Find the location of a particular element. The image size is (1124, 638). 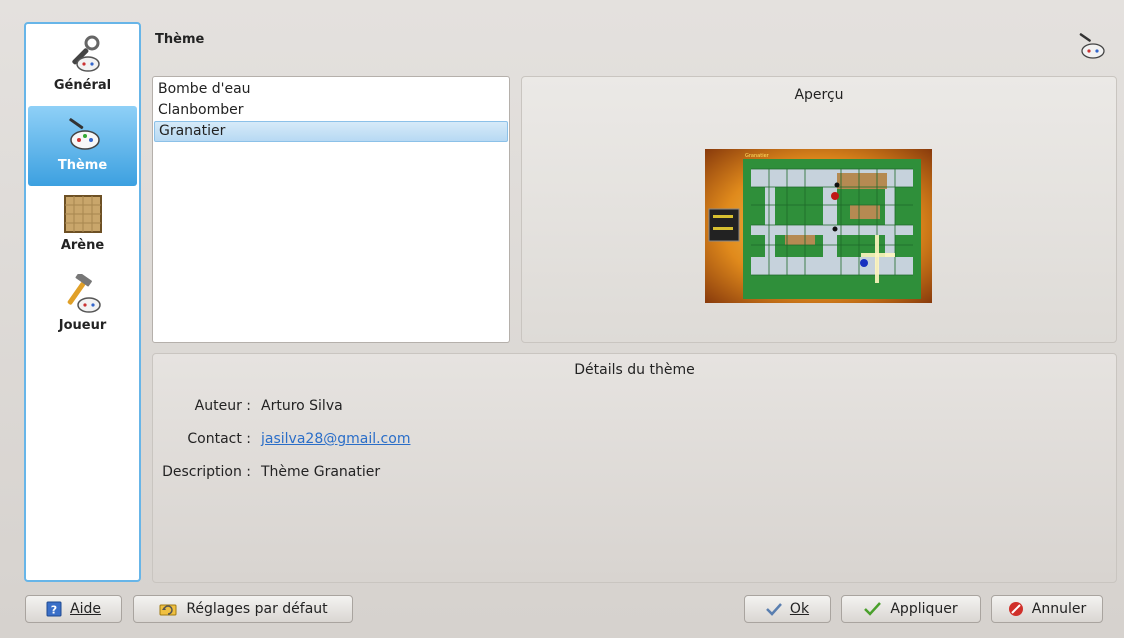

description-label: Description : is located at coordinates (206, 472).